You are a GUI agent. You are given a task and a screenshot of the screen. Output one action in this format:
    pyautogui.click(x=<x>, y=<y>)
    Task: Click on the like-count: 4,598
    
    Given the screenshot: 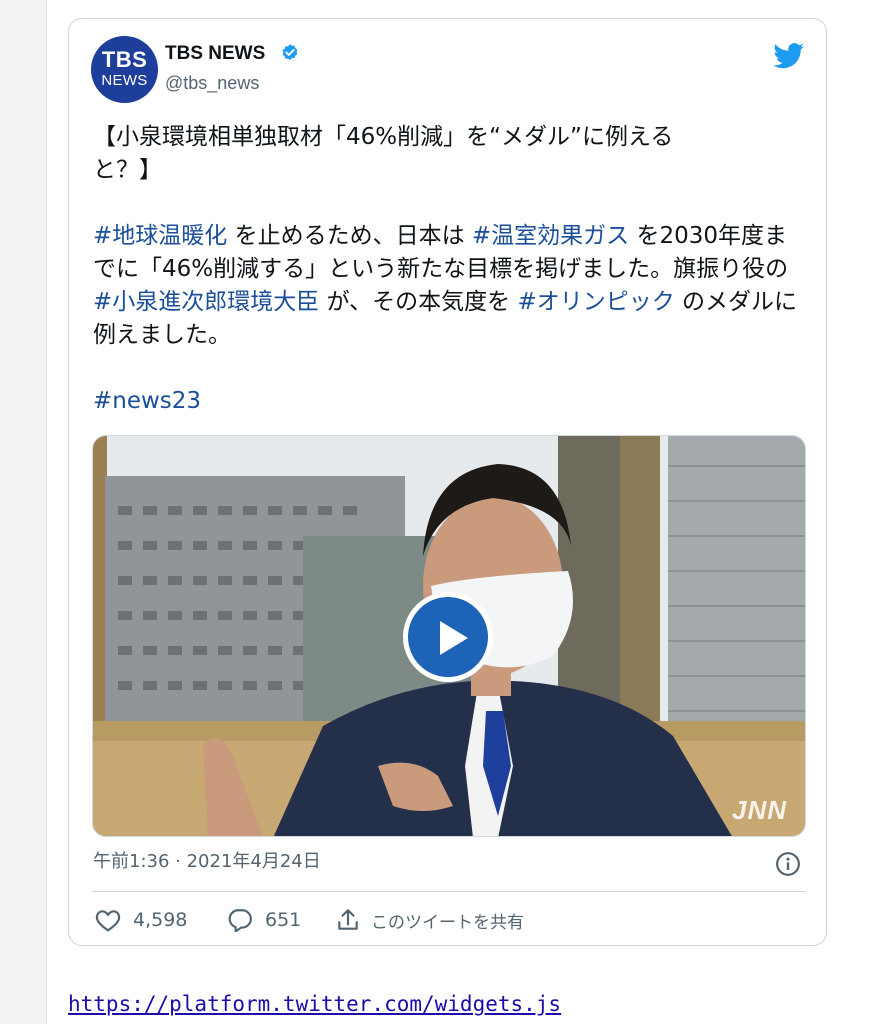 What is the action you would take?
    pyautogui.click(x=160, y=920)
    